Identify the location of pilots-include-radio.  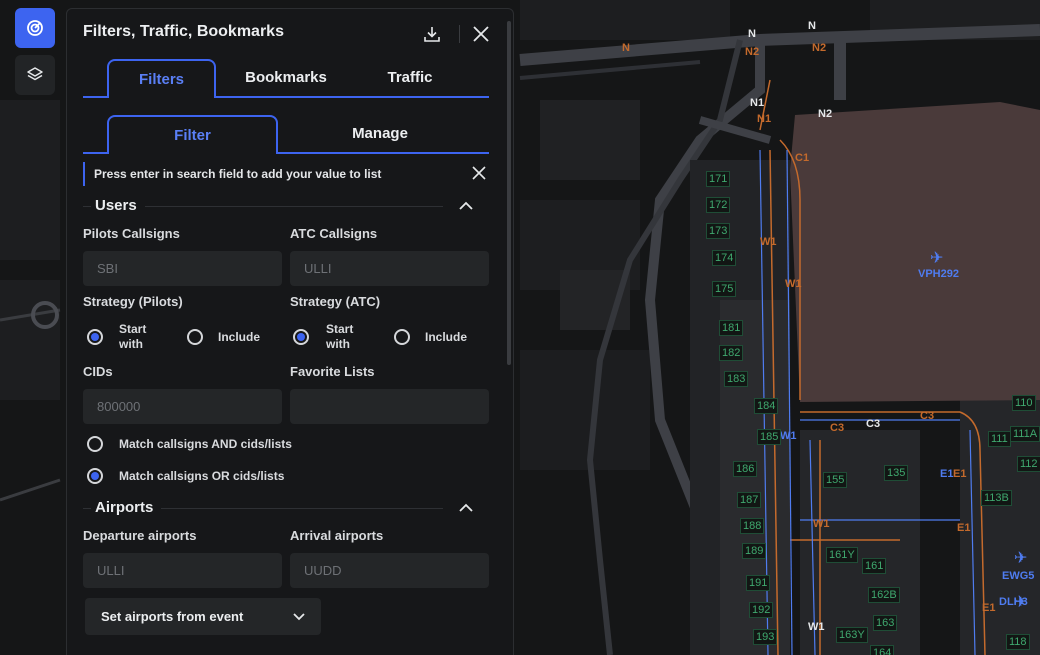
(195, 337).